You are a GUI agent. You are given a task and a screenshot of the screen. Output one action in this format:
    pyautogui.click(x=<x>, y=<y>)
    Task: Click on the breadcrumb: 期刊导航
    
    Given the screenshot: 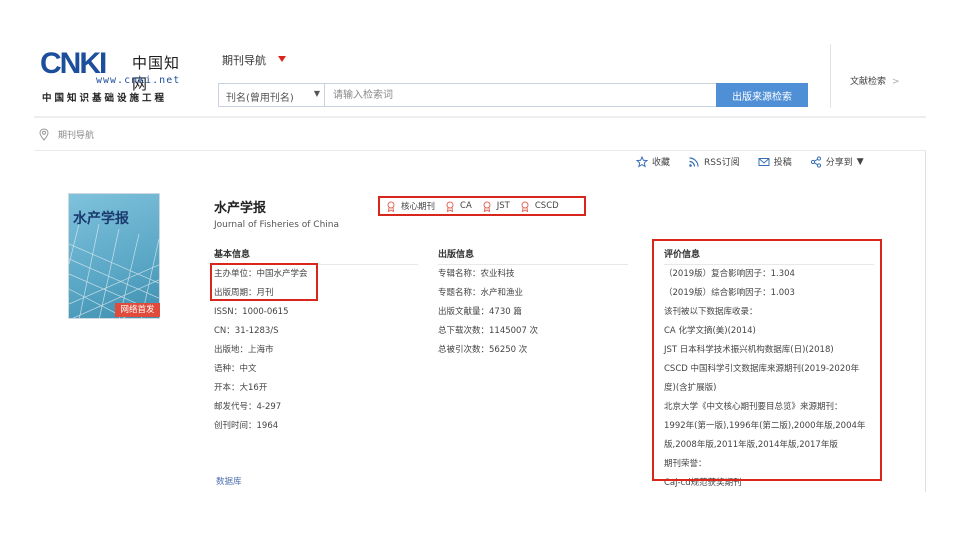 What is the action you would take?
    pyautogui.click(x=66, y=134)
    